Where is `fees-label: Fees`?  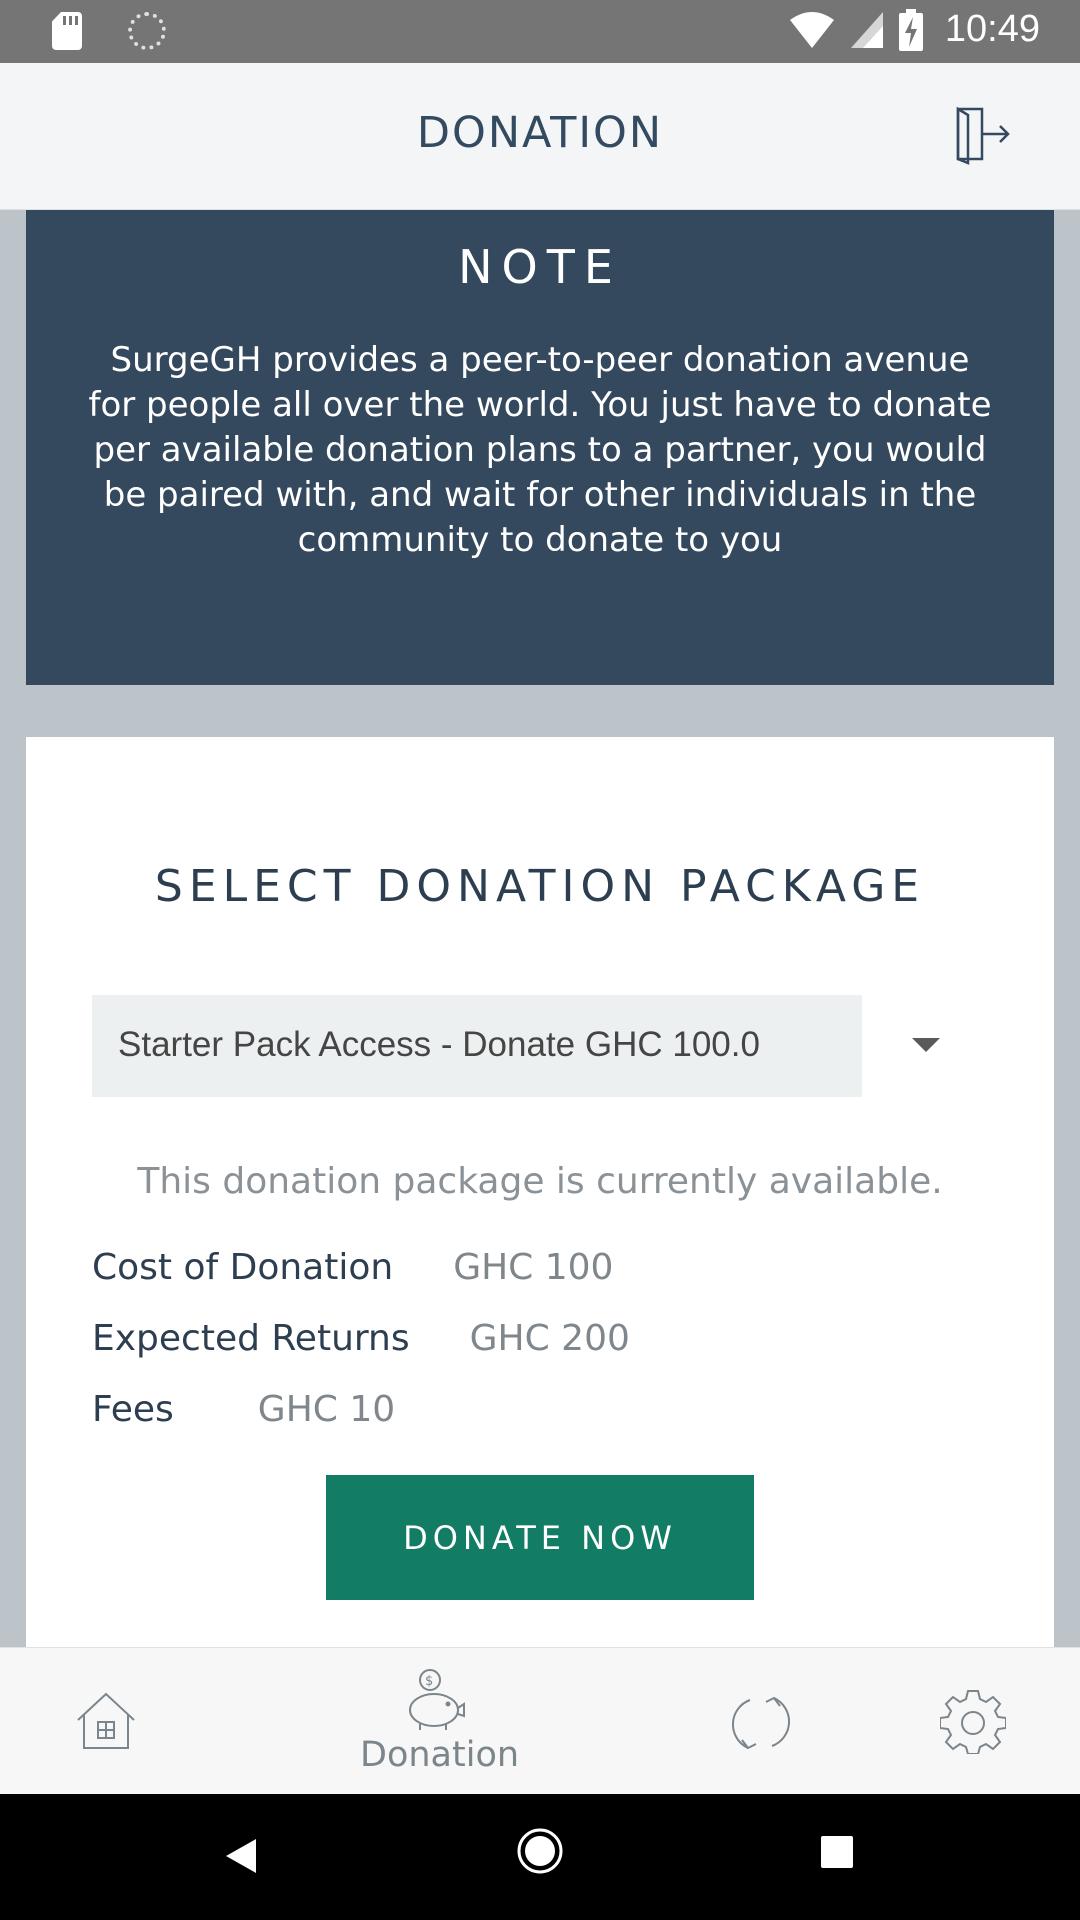
fees-label: Fees is located at coordinates (133, 1409).